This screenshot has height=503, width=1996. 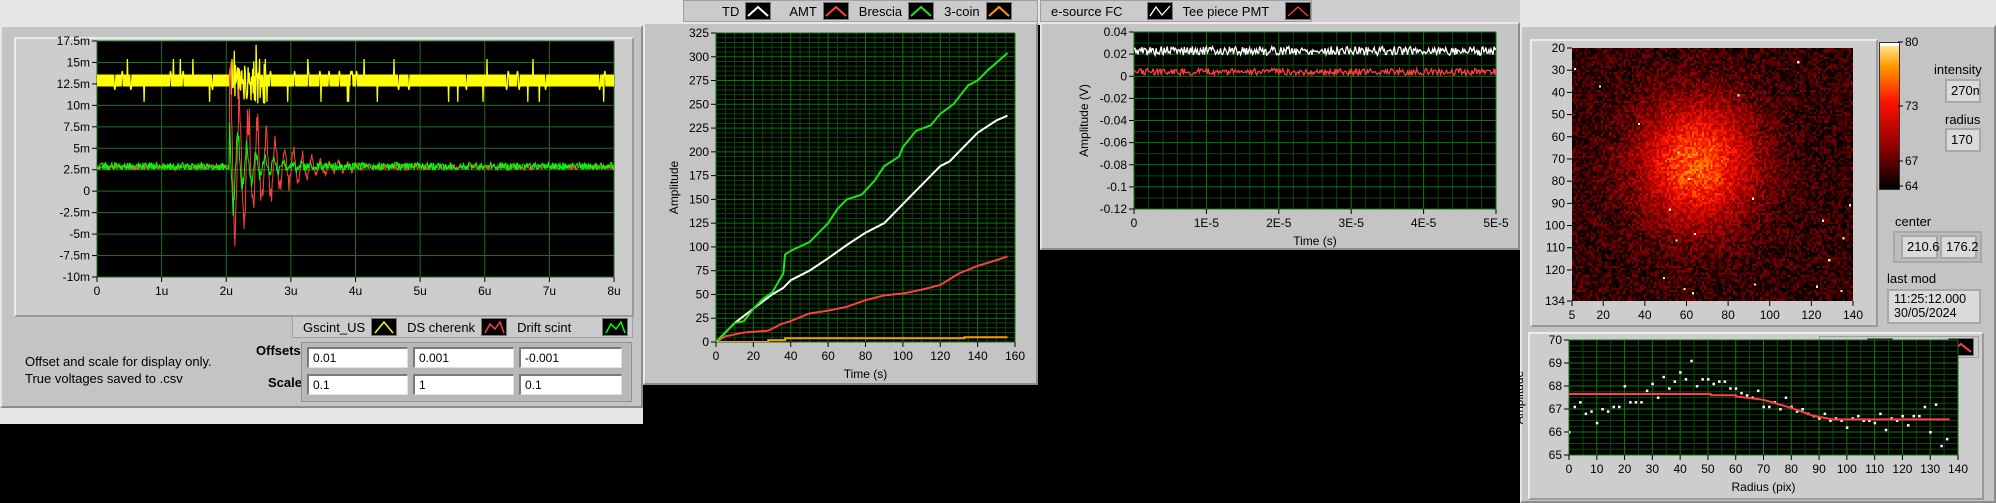 I want to click on counts-panel, so click(x=840, y=203).